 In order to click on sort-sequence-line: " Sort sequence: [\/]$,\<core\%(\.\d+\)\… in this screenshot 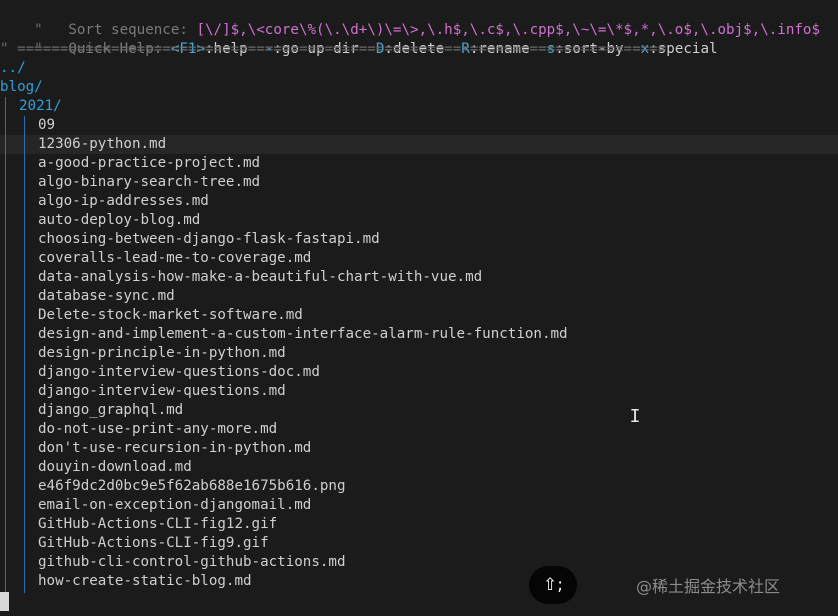, I will do `click(419, 20)`.